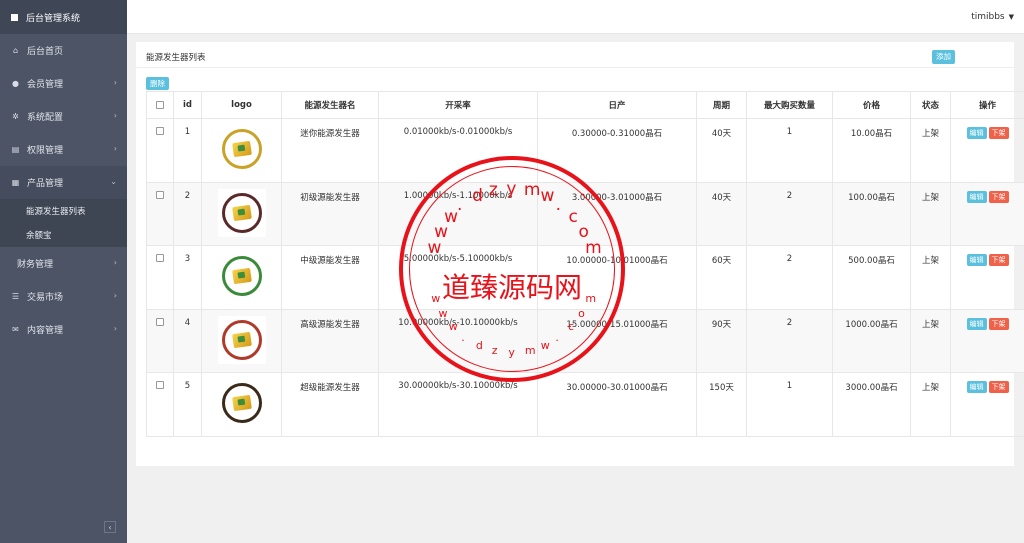 Image resolution: width=1024 pixels, height=543 pixels. Describe the element at coordinates (458, 340) in the screenshot. I see `rate-cell: 10.00000kb/s-10.10000kb/s` at that location.